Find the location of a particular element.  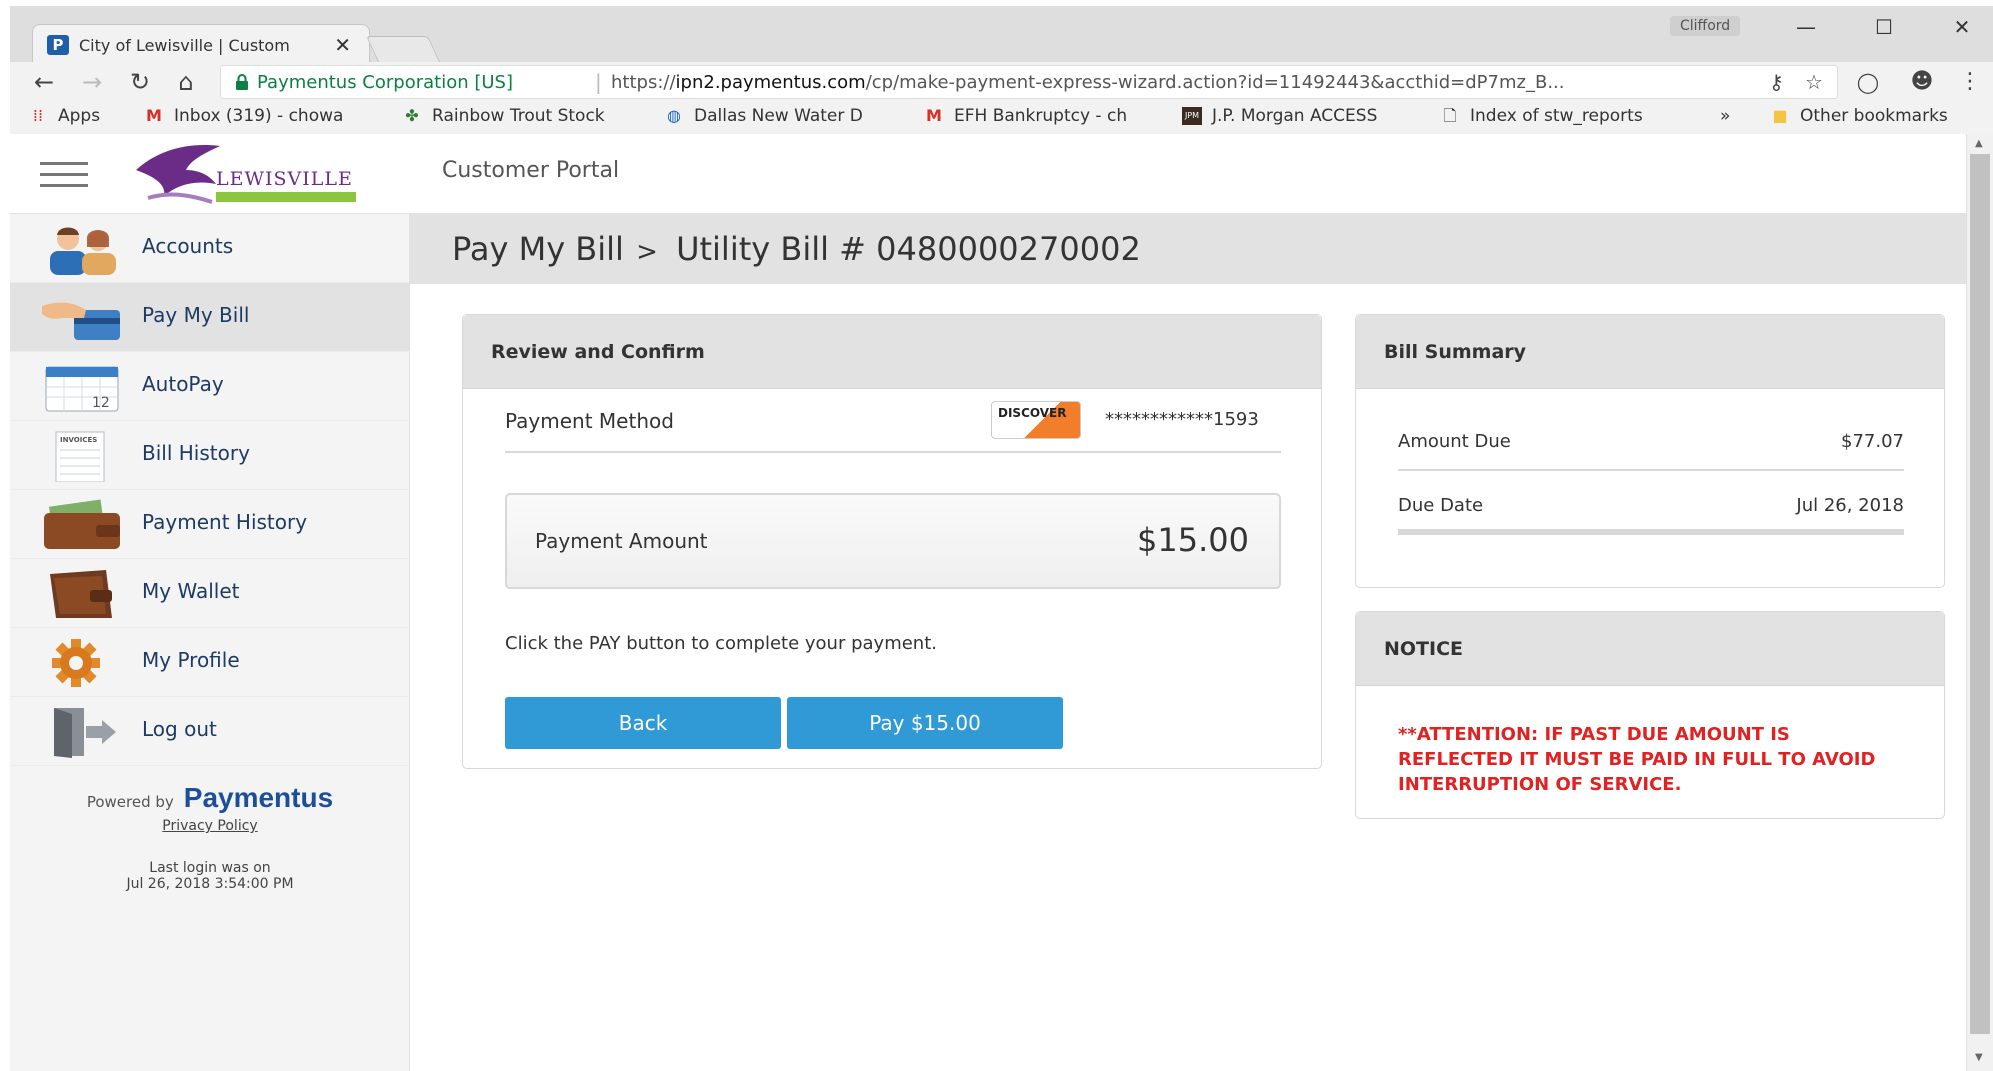

paymentus-brand: Paymentus is located at coordinates (258, 798).